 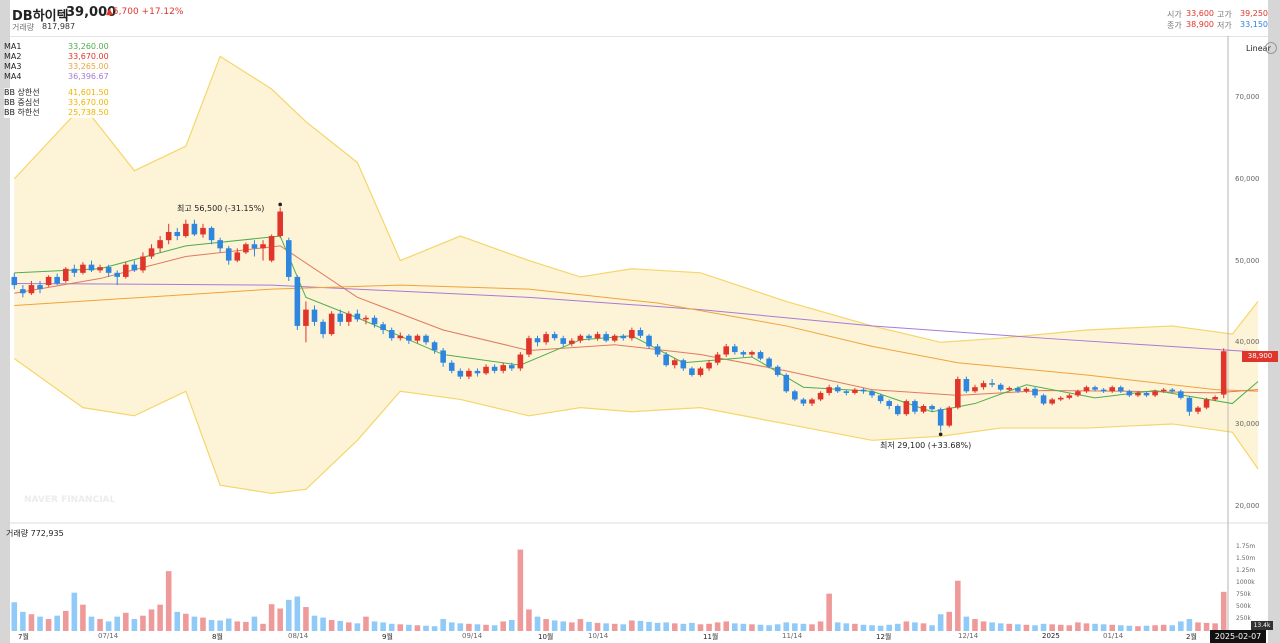 What do you see at coordinates (1243, 595) in the screenshot?
I see `volume-tick-label: 750k` at bounding box center [1243, 595].